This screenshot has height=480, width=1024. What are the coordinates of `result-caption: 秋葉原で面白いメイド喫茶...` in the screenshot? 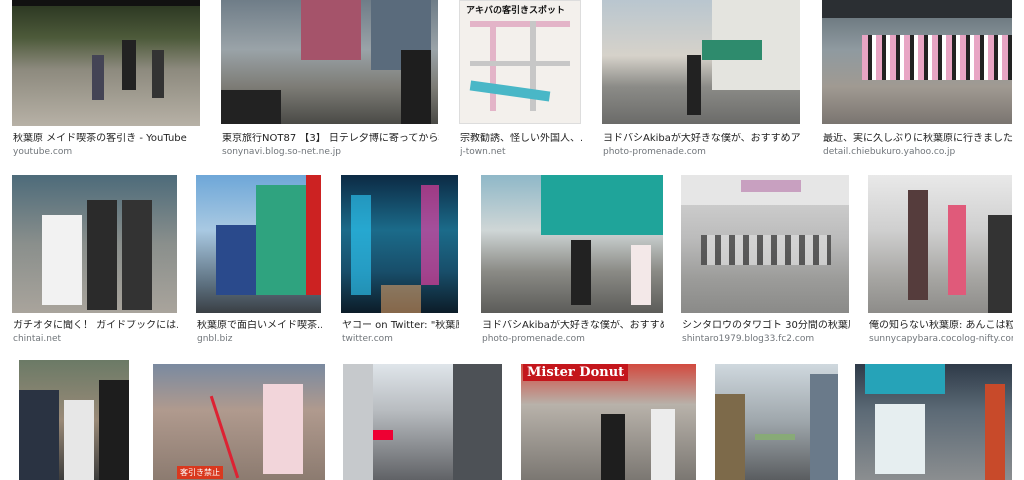 It's located at (259, 326).